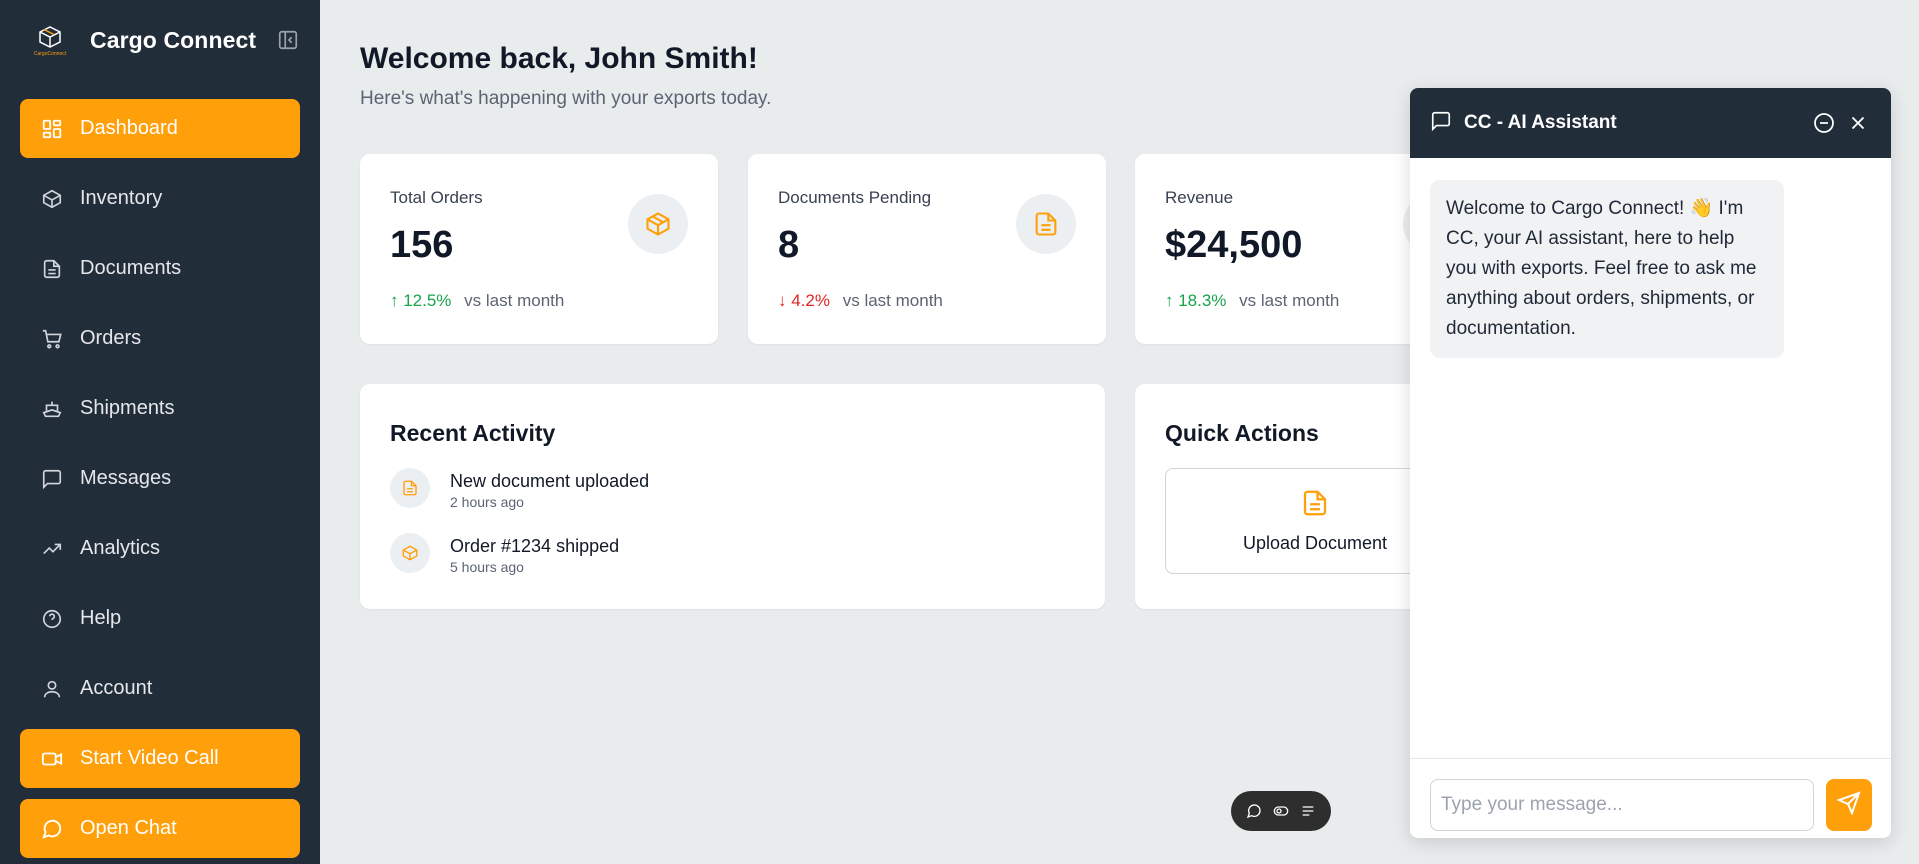 This screenshot has width=1919, height=864. What do you see at coordinates (550, 481) in the screenshot?
I see `activity-title: New document uploaded` at bounding box center [550, 481].